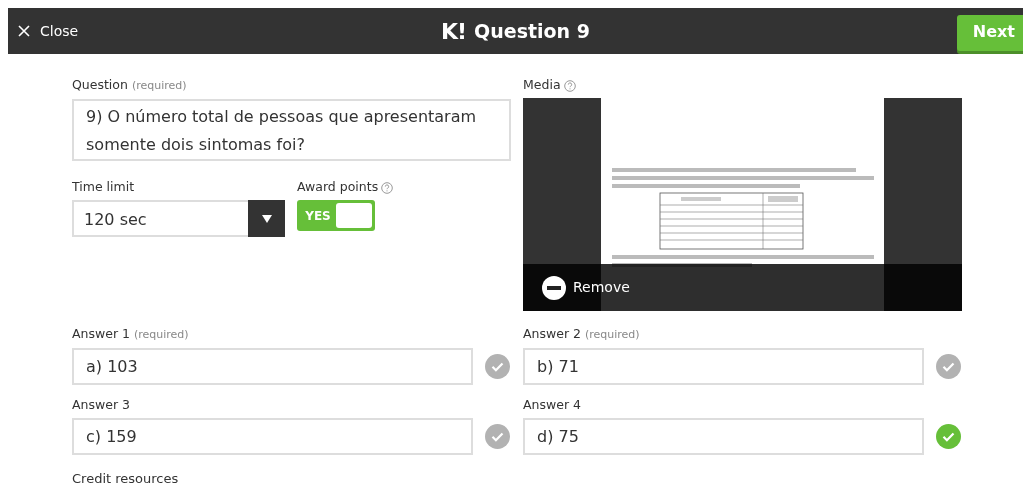 The width and height of the screenshot is (1023, 490). Describe the element at coordinates (100, 84) in the screenshot. I see `field-label: Question` at that location.